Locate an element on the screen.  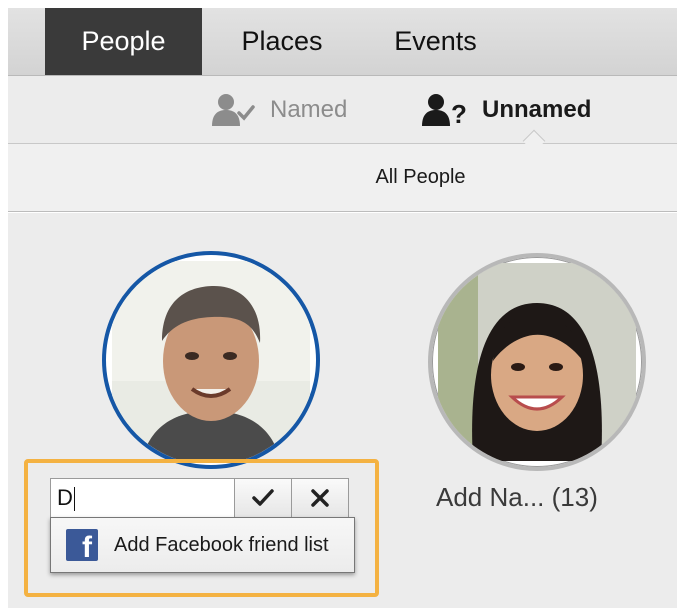
suggestion-label: Add Facebook friend list is located at coordinates (221, 544).